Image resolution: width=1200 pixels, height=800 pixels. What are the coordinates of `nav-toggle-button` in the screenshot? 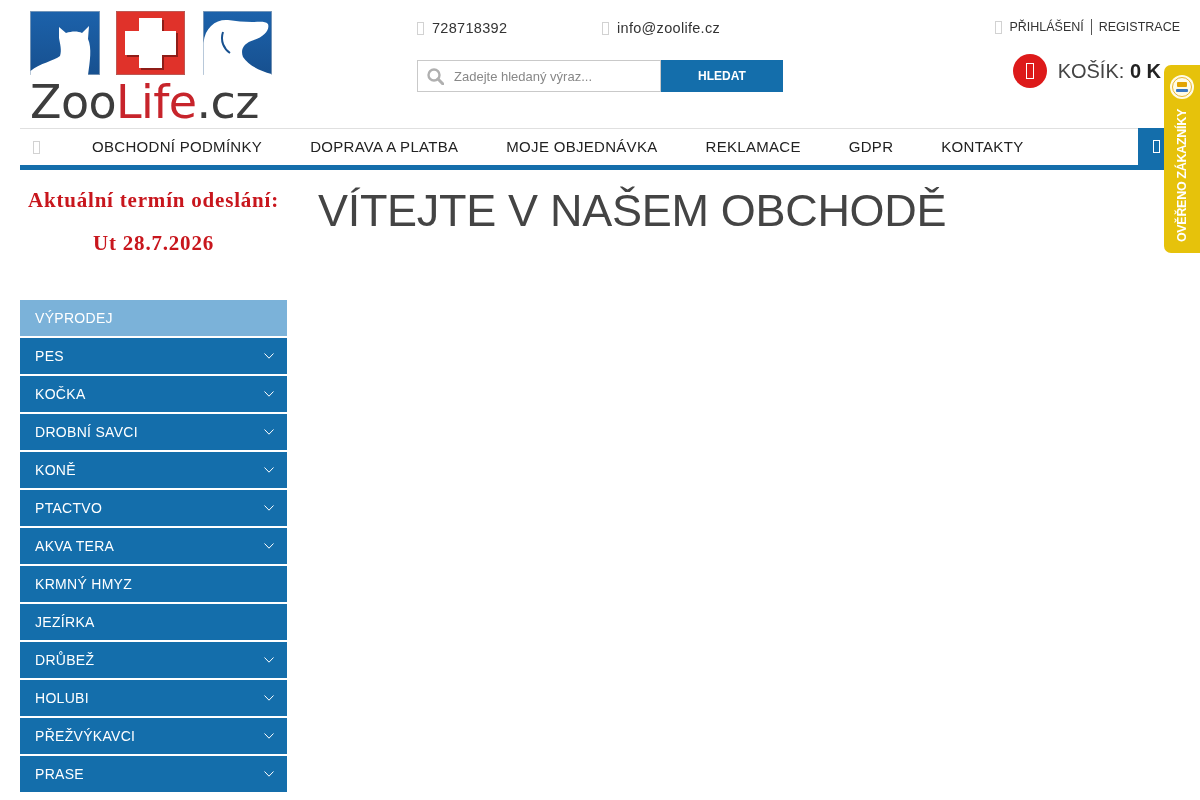 It's located at (1151, 149).